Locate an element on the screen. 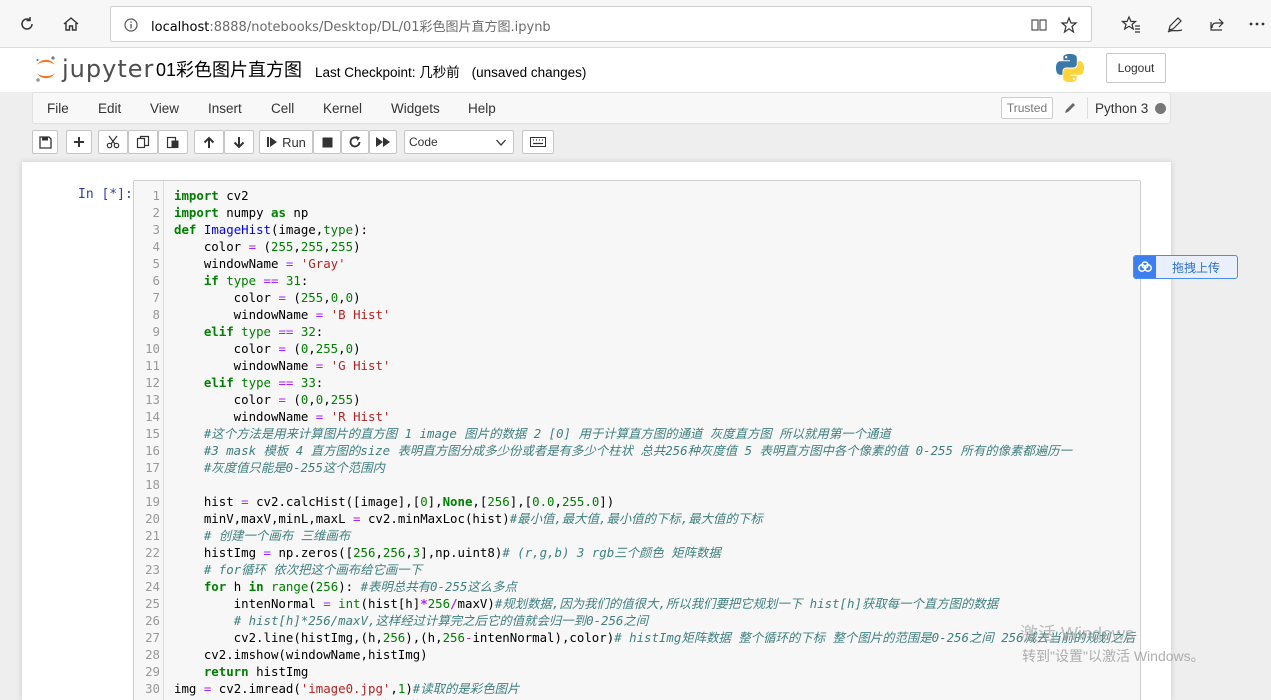 This screenshot has width=1271, height=700. jupyter-logo: jupyter is located at coordinates (94, 69).